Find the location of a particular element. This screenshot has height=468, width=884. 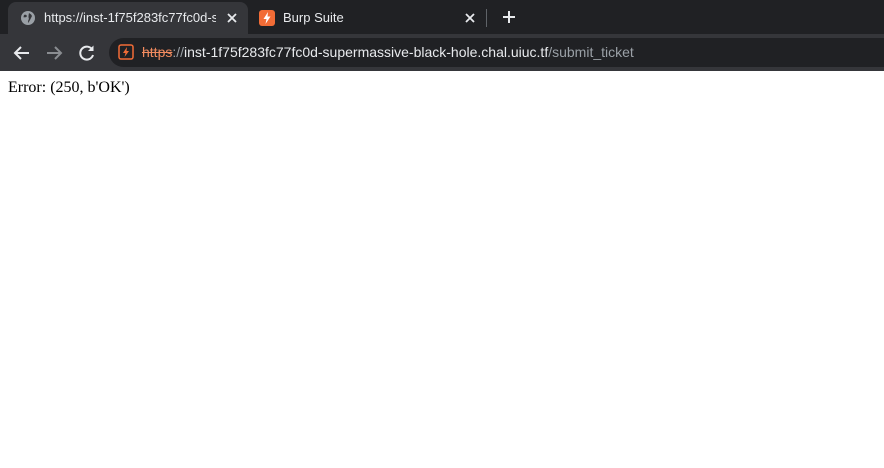

globe-icon is located at coordinates (28, 18).